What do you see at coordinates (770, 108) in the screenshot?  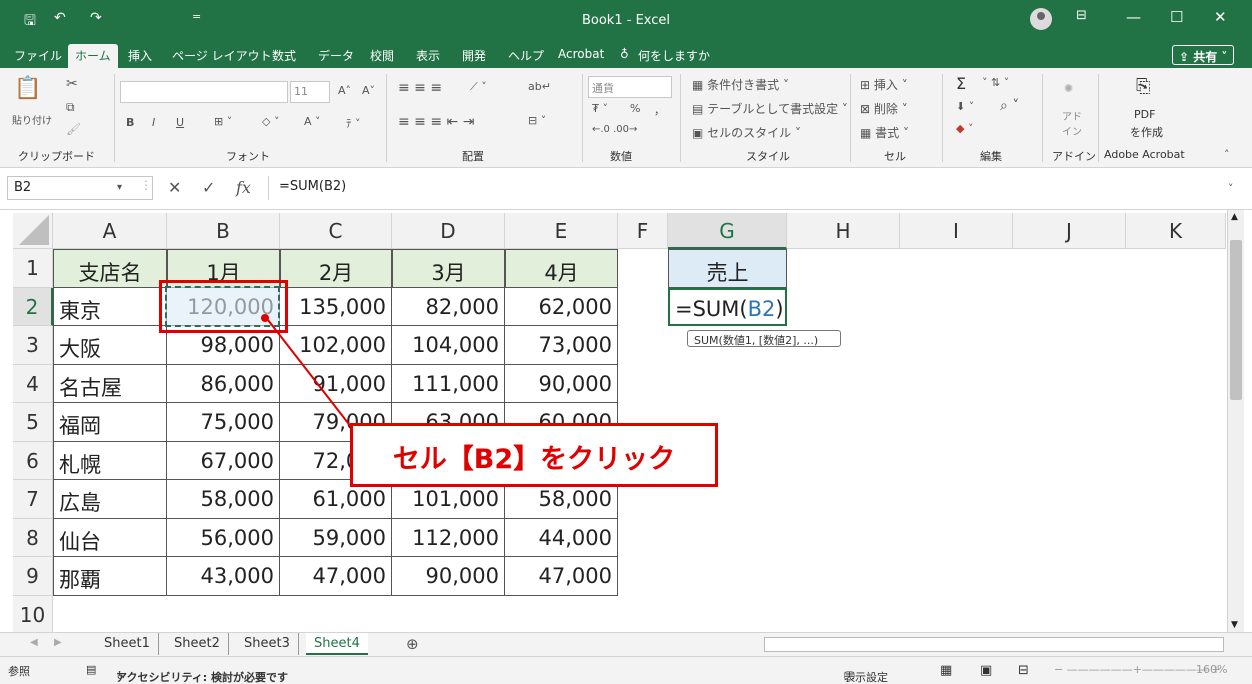 I see `format-as-table-button: ▤ テーブルとして書式設定 ˅` at bounding box center [770, 108].